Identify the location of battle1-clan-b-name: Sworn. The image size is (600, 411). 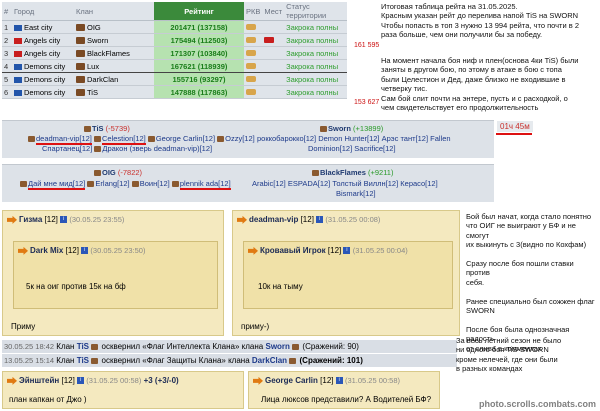
(339, 128).